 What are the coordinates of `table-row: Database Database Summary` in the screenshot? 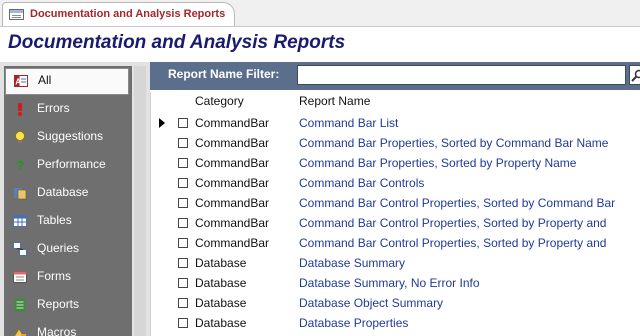 It's located at (395, 263).